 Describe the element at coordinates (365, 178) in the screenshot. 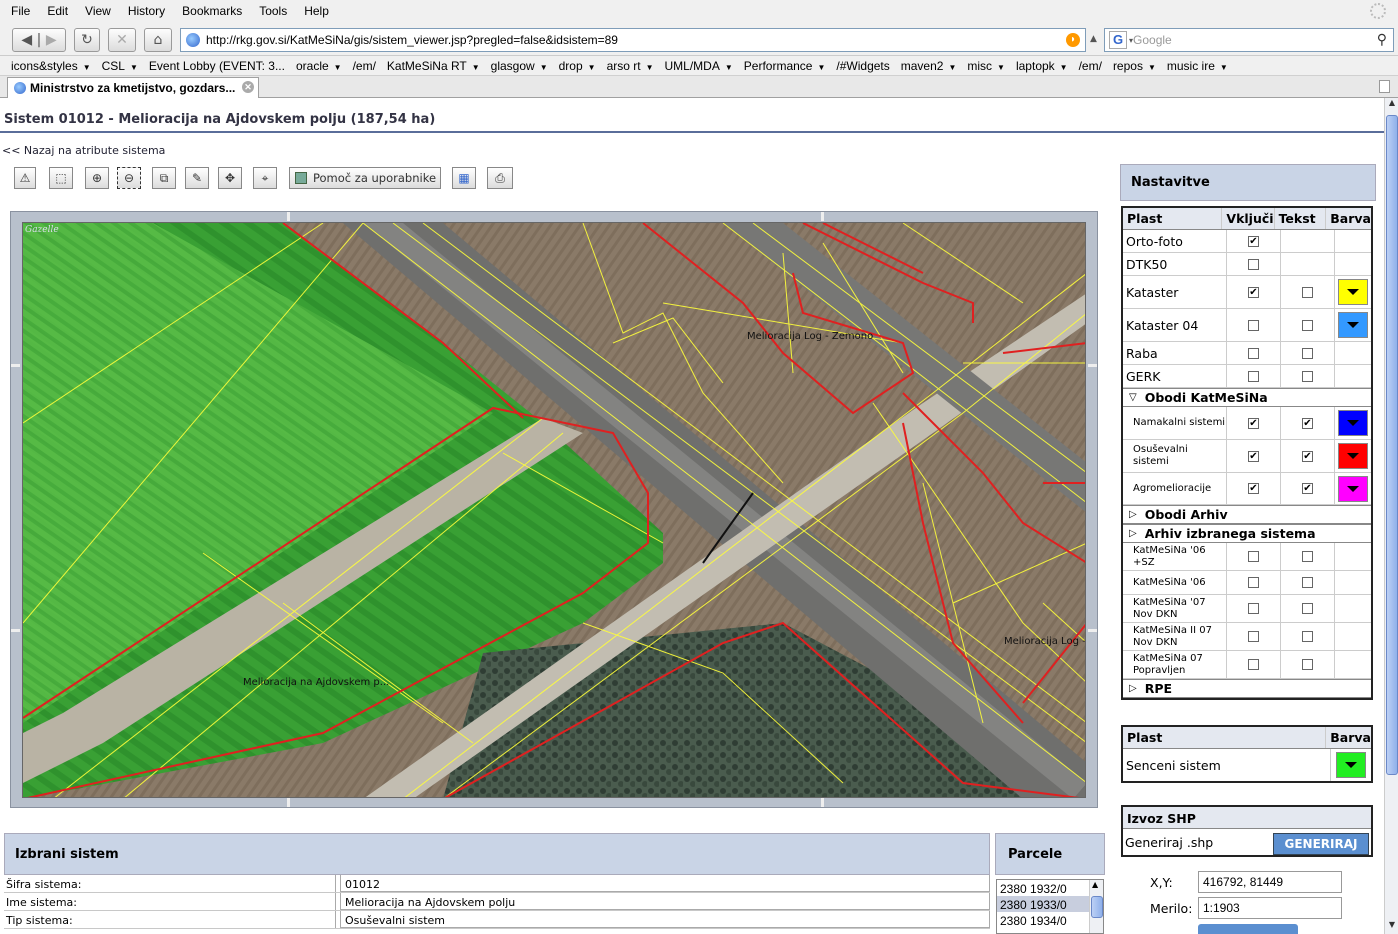

I see `help-button: Pomoč za uporabnike` at that location.